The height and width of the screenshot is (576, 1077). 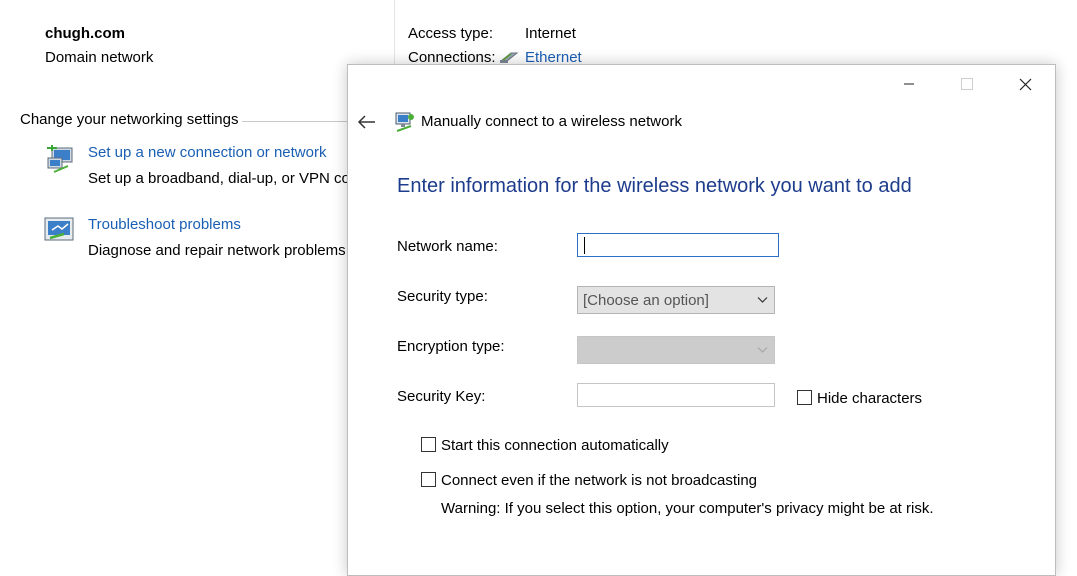 I want to click on encryption-type-label: Encryption type:, so click(x=451, y=346).